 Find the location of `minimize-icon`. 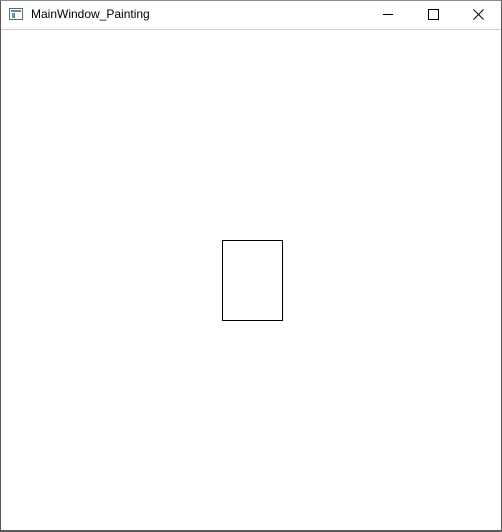

minimize-icon is located at coordinates (388, 14).